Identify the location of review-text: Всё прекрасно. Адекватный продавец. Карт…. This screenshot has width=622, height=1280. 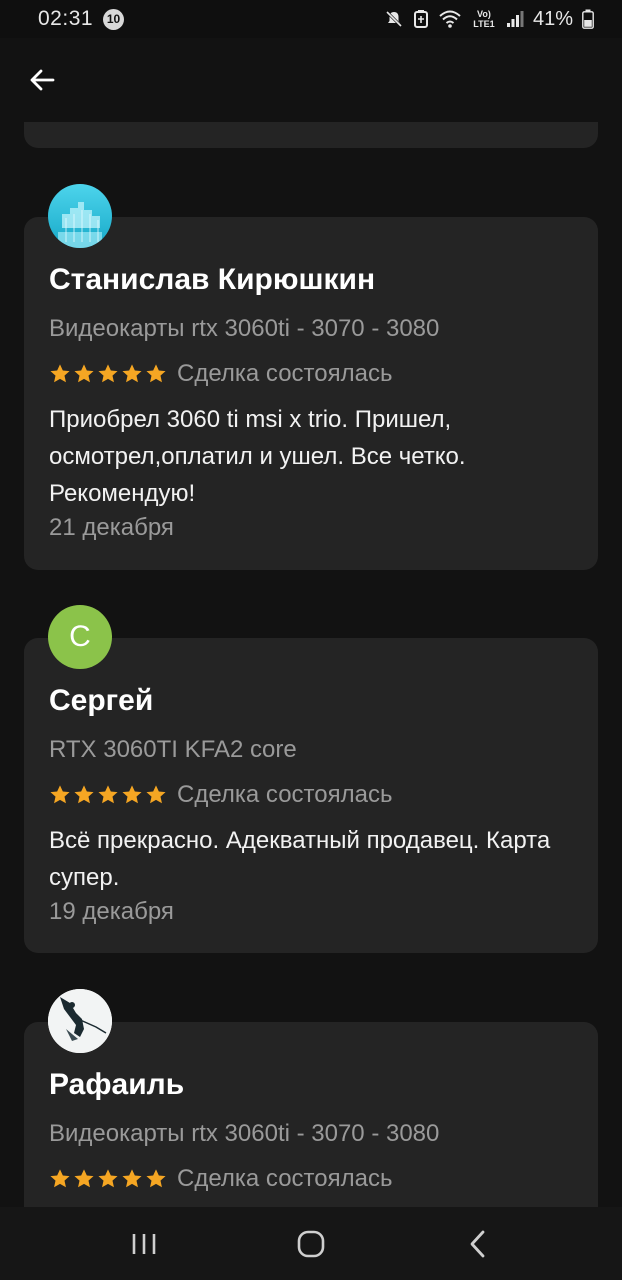
(300, 859).